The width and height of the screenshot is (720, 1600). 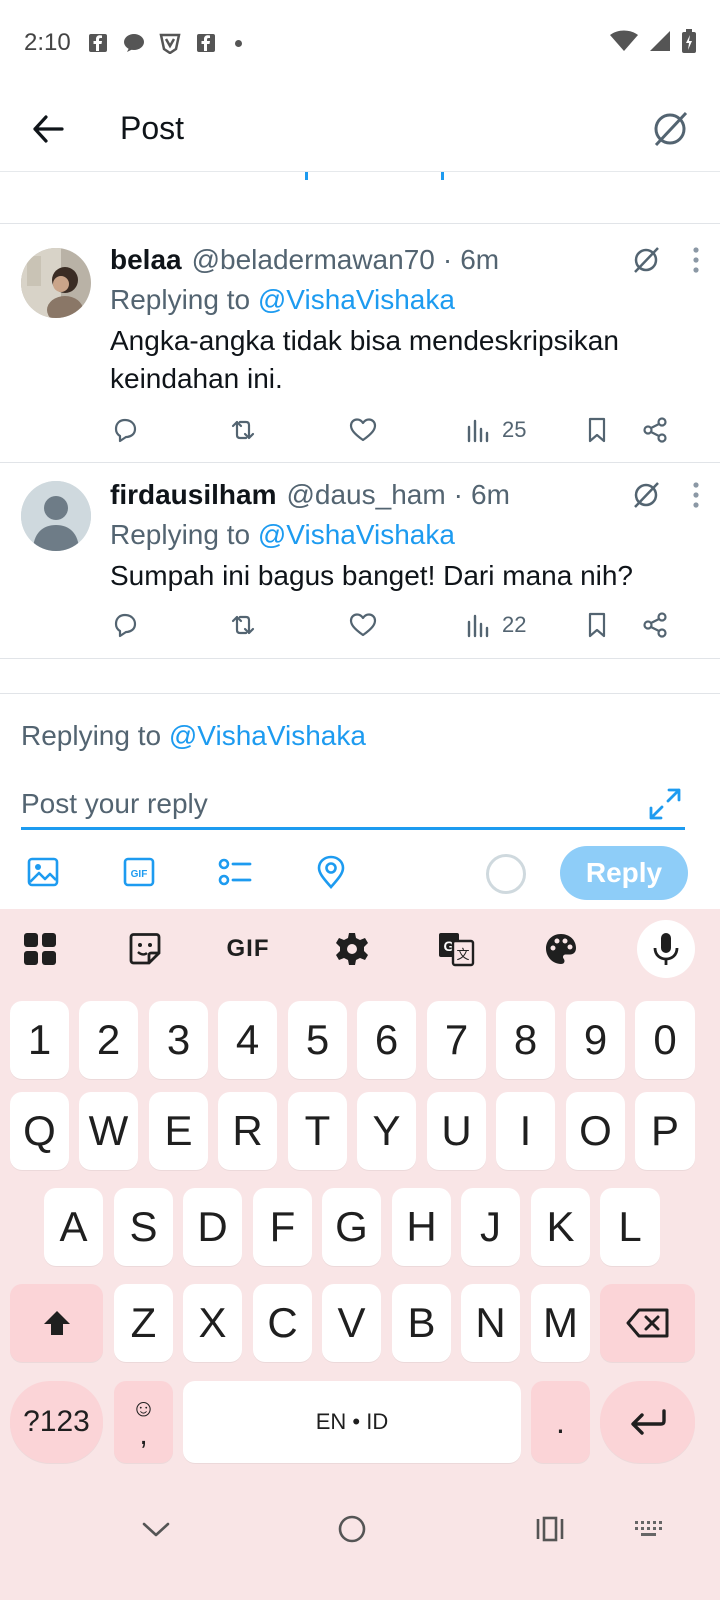 I want to click on views-action: 22, so click(x=495, y=625).